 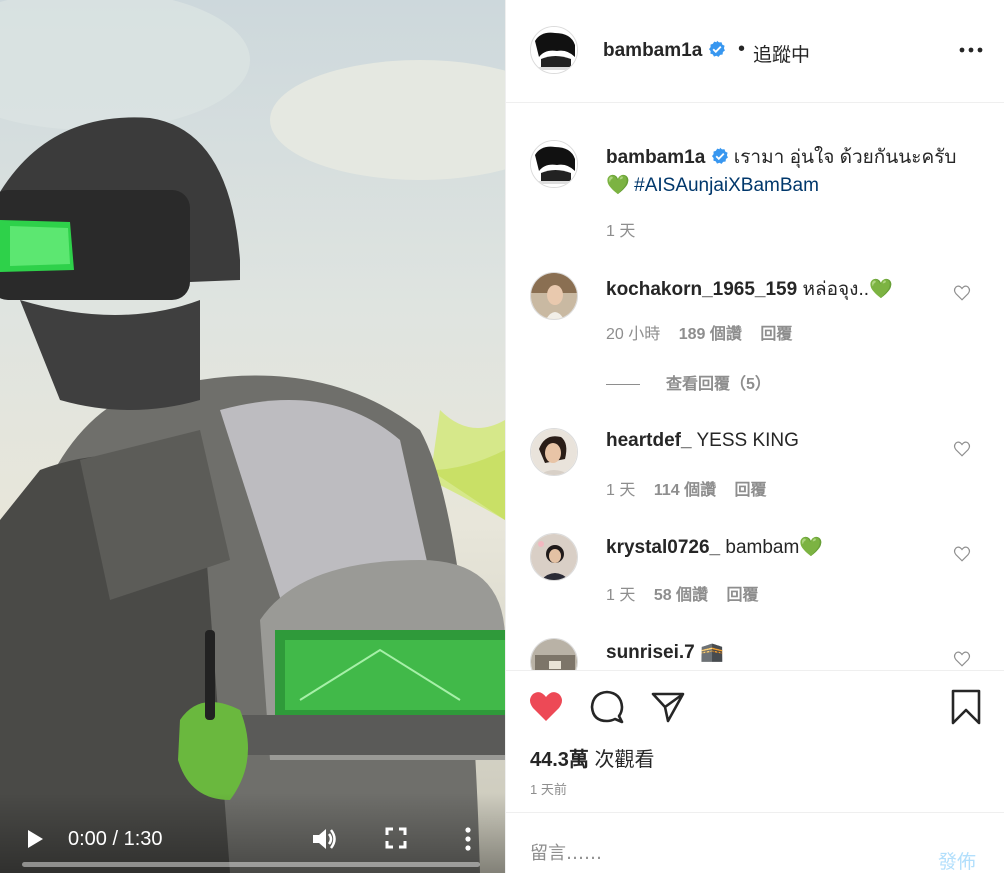 What do you see at coordinates (685, 490) in the screenshot?
I see `comment-likes: 114 個讚` at bounding box center [685, 490].